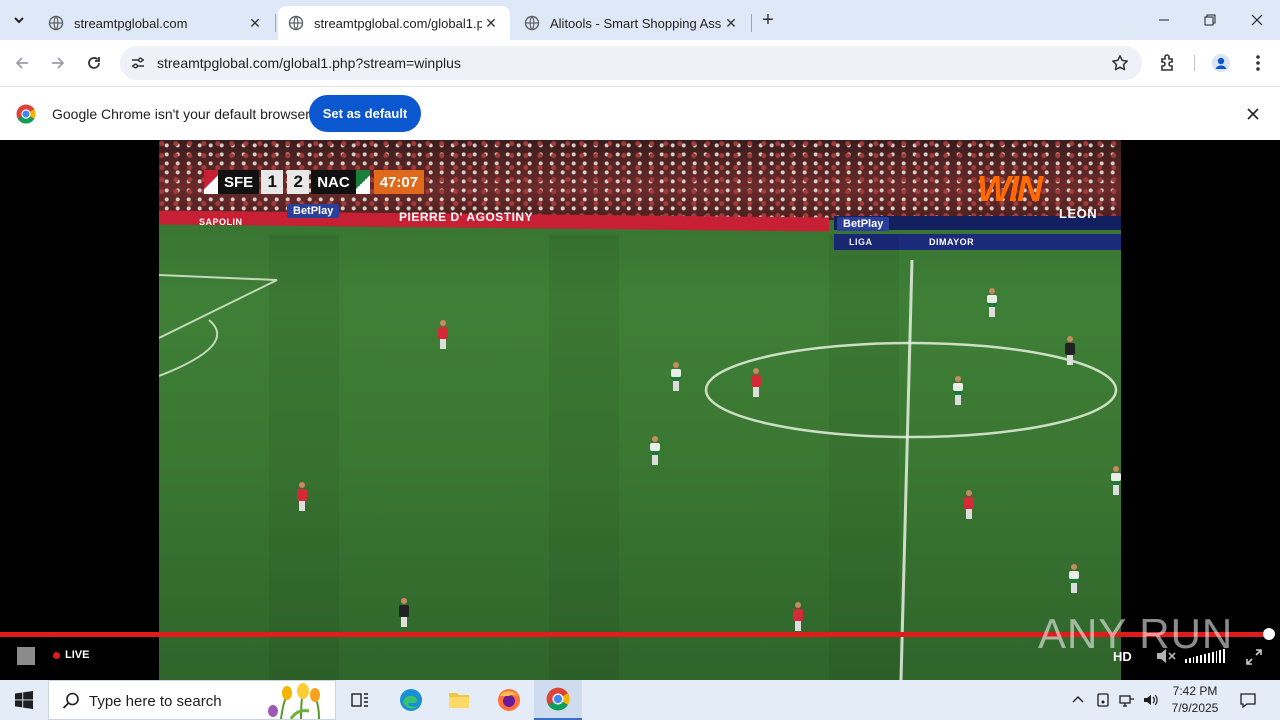 The height and width of the screenshot is (720, 1280). I want to click on network-icon, so click(1126, 701).